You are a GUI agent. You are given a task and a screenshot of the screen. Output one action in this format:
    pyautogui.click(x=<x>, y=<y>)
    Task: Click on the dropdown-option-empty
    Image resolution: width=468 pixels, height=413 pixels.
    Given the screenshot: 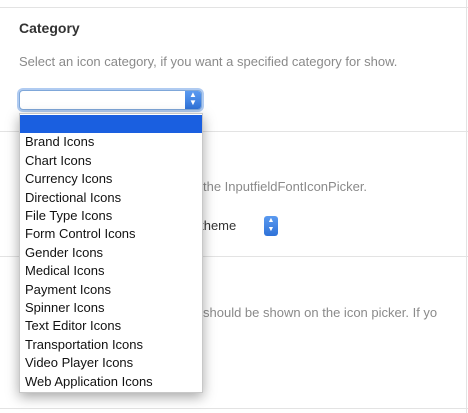 What is the action you would take?
    pyautogui.click(x=111, y=124)
    